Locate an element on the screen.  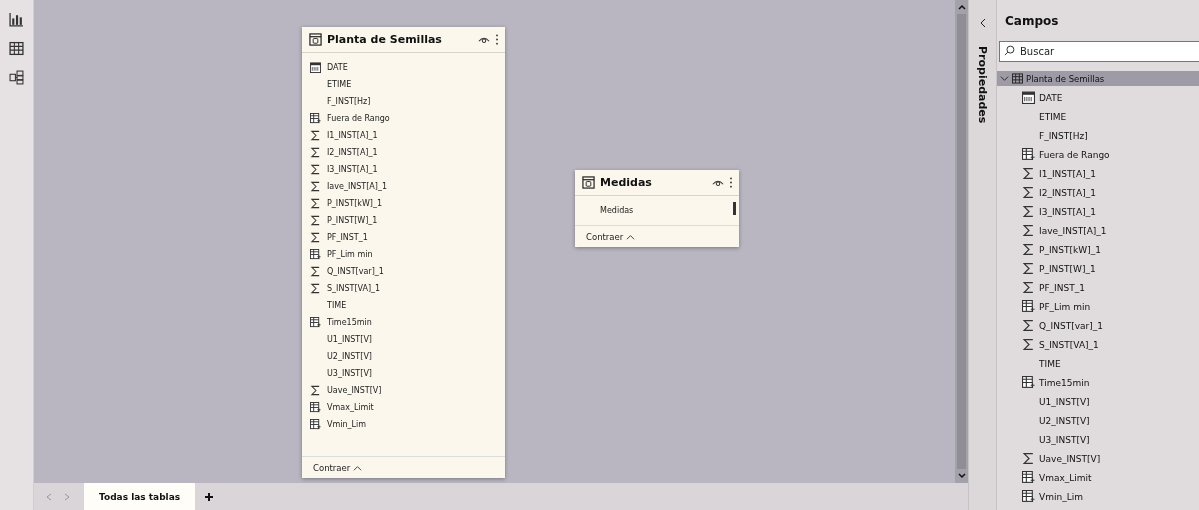
scrollbar-thumb is located at coordinates (734, 208).